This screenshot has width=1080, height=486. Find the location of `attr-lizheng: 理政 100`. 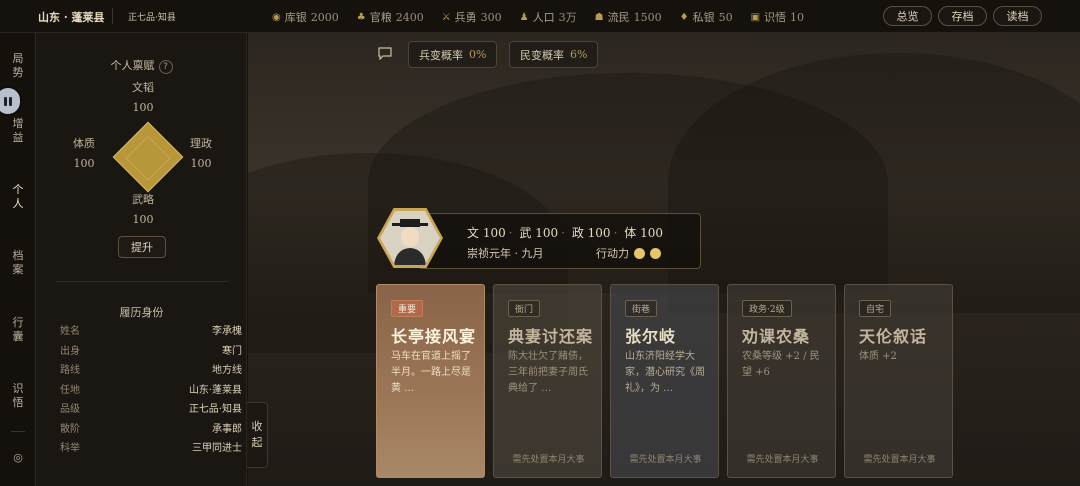

attr-lizheng: 理政 100 is located at coordinates (201, 154).